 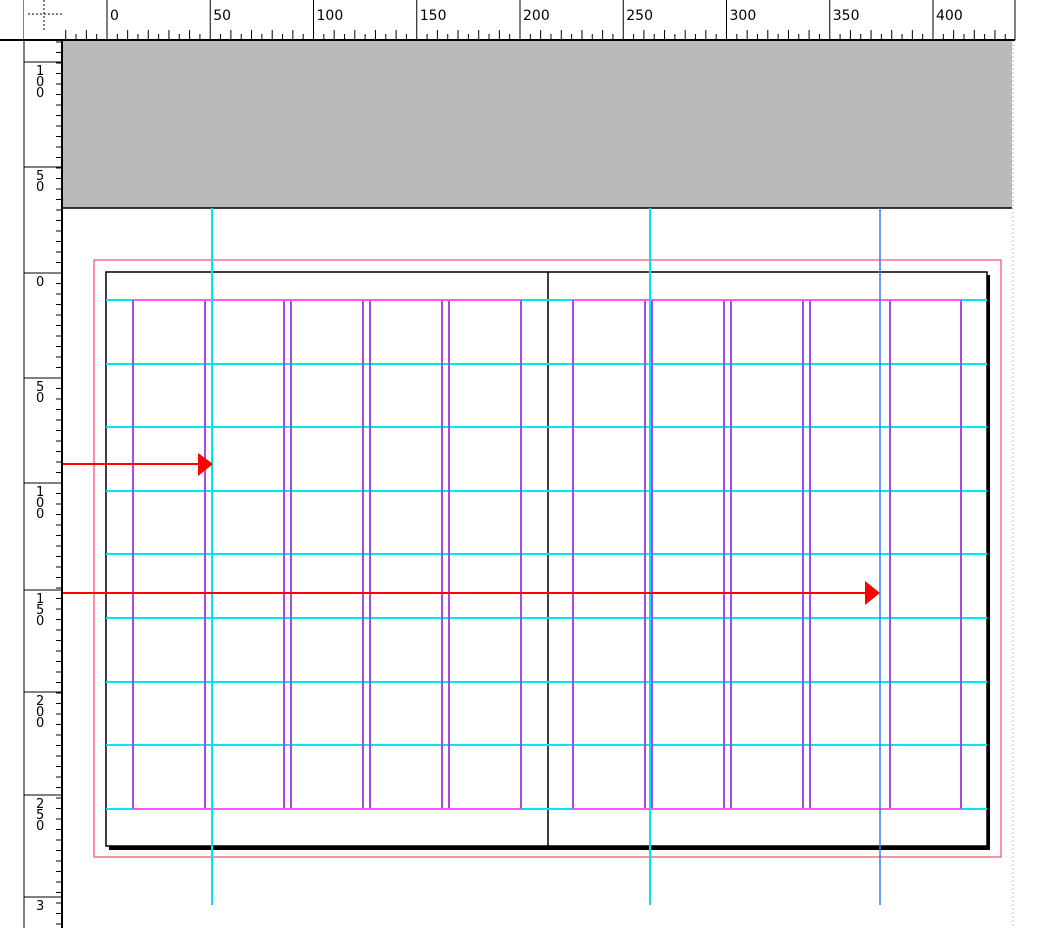 What do you see at coordinates (40, 712) in the screenshot?
I see `vertical-ruler-label: 200` at bounding box center [40, 712].